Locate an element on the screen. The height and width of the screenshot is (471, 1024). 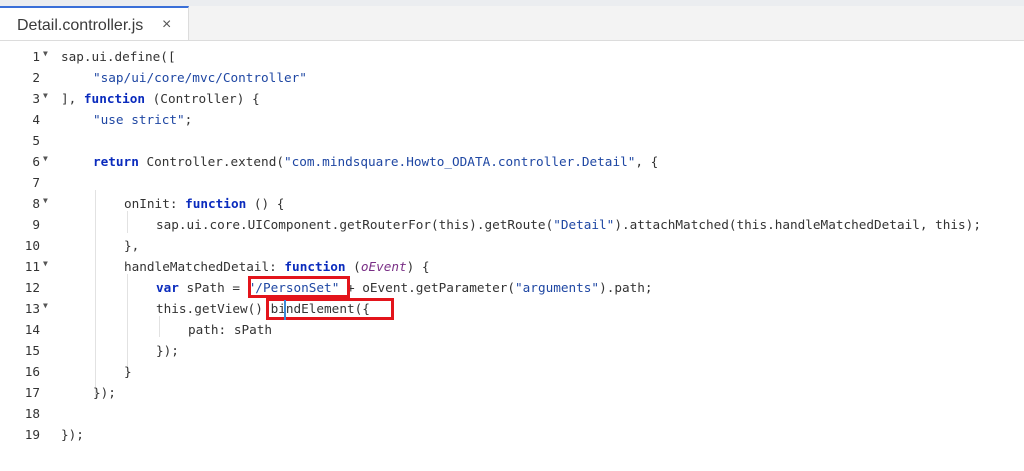
code-line: 17 }); is located at coordinates (512, 393).